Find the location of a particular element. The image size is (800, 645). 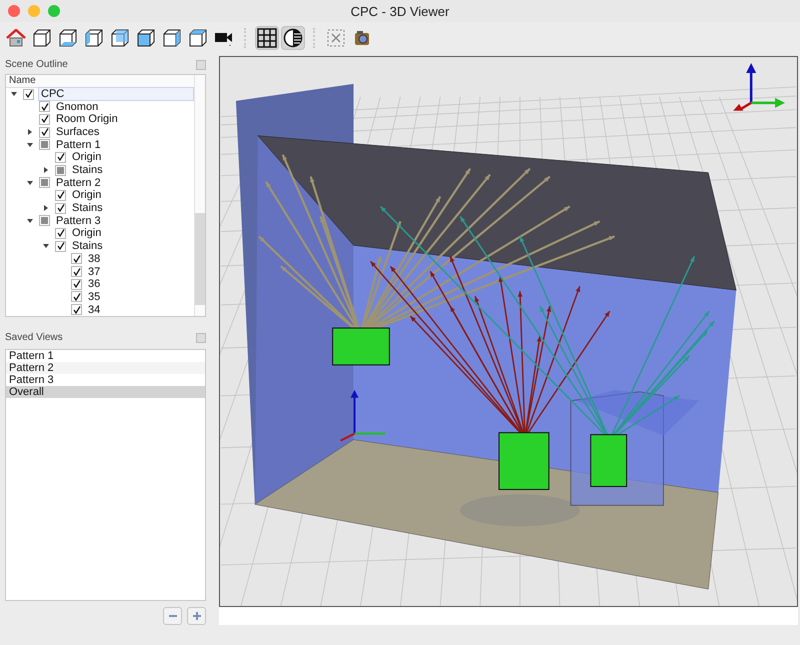

tree-item: Pattern 2 is located at coordinates (78, 182).